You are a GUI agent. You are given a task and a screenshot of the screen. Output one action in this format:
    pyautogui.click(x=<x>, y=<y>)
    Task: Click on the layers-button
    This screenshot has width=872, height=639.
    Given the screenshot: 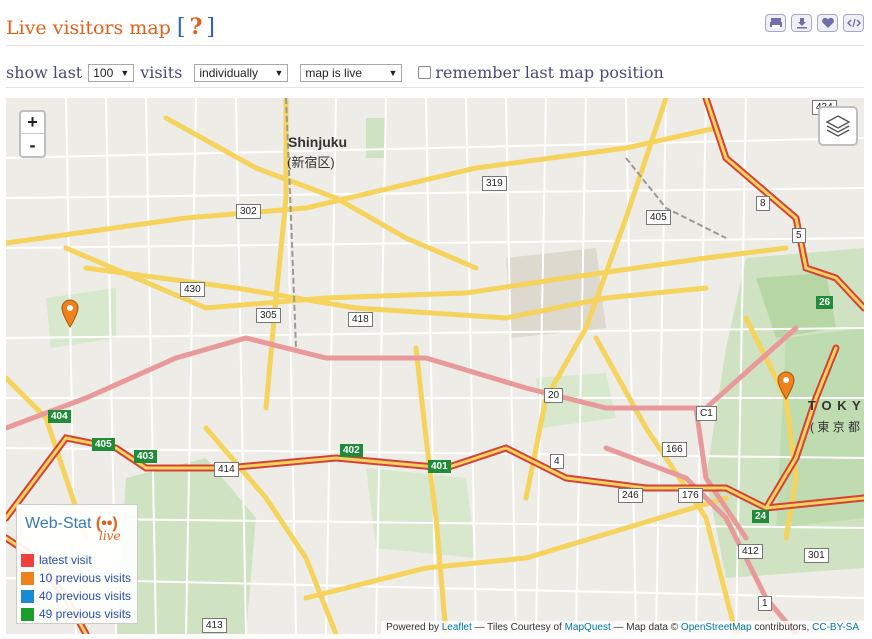 What is the action you would take?
    pyautogui.click(x=838, y=126)
    